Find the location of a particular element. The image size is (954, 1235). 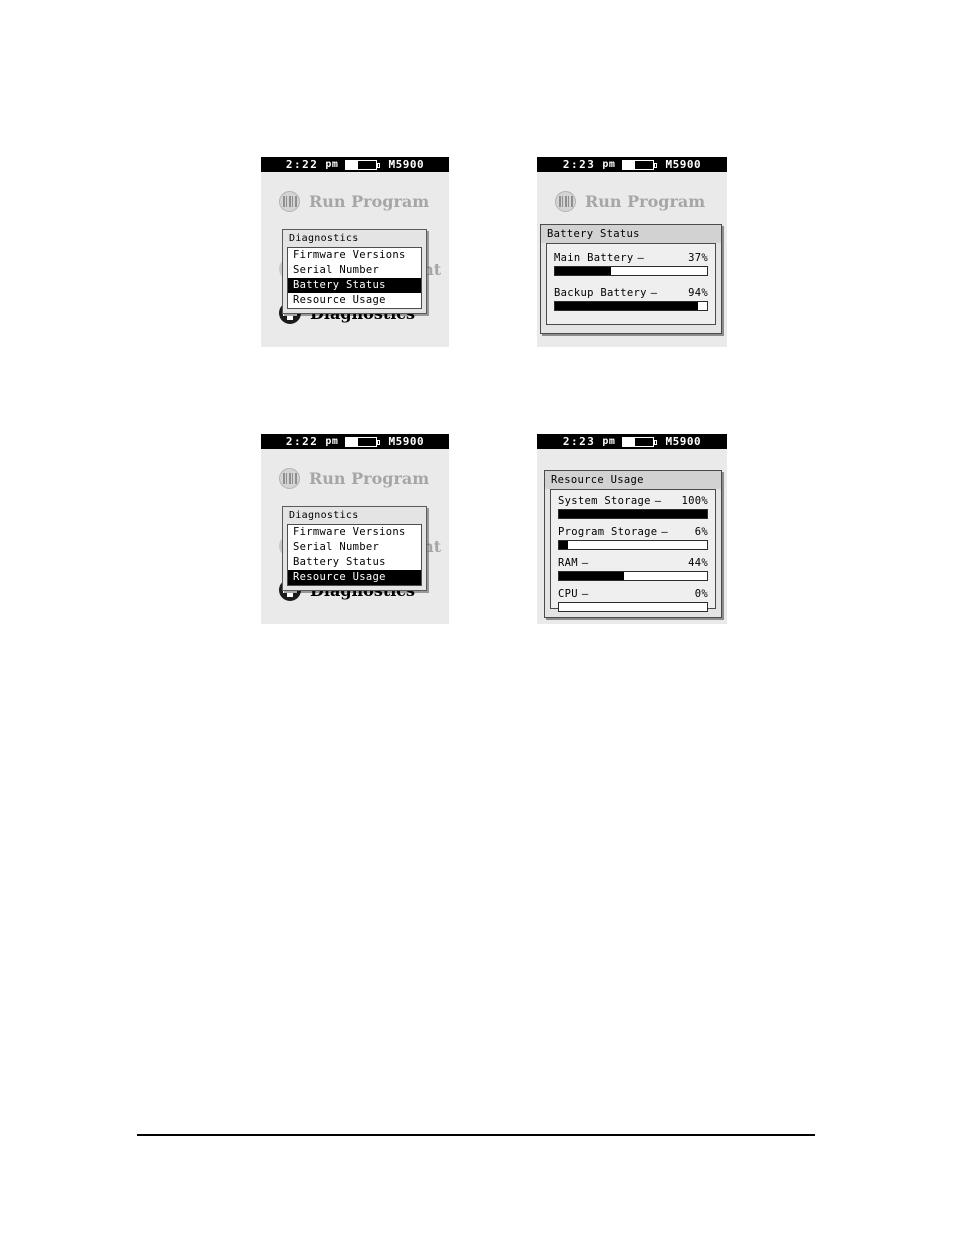

meter-label: RAM — 44% is located at coordinates (633, 563).